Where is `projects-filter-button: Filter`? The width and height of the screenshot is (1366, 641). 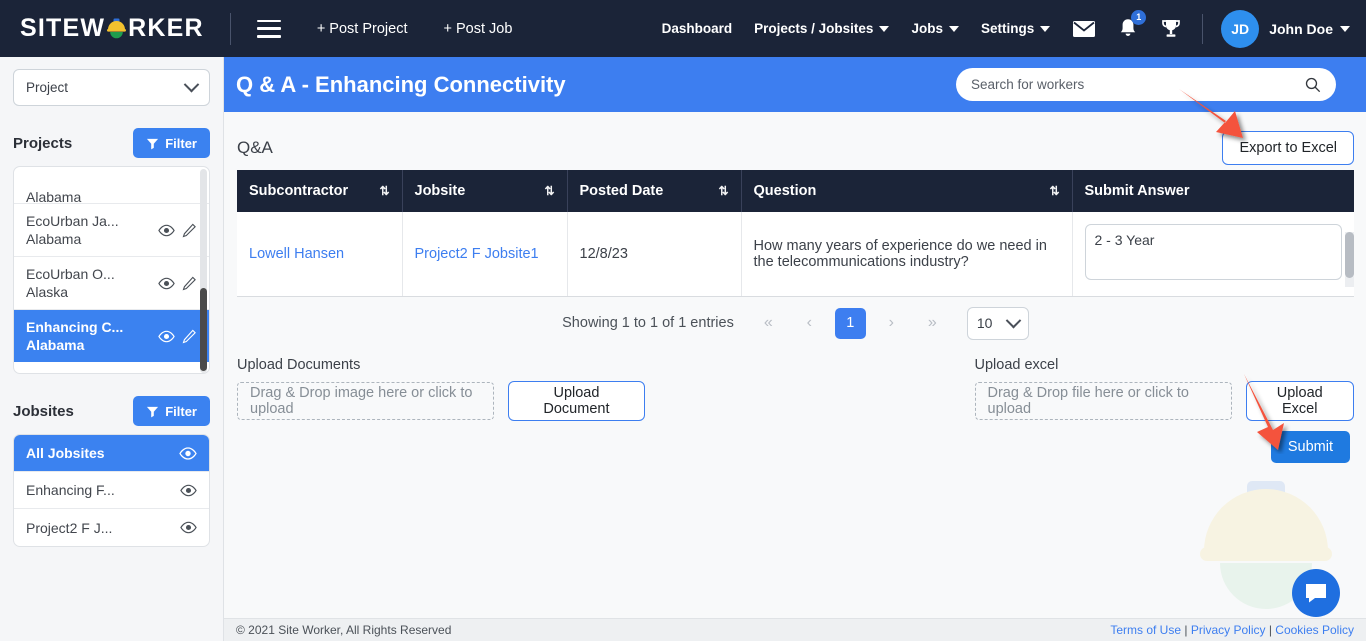 projects-filter-button: Filter is located at coordinates (171, 143).